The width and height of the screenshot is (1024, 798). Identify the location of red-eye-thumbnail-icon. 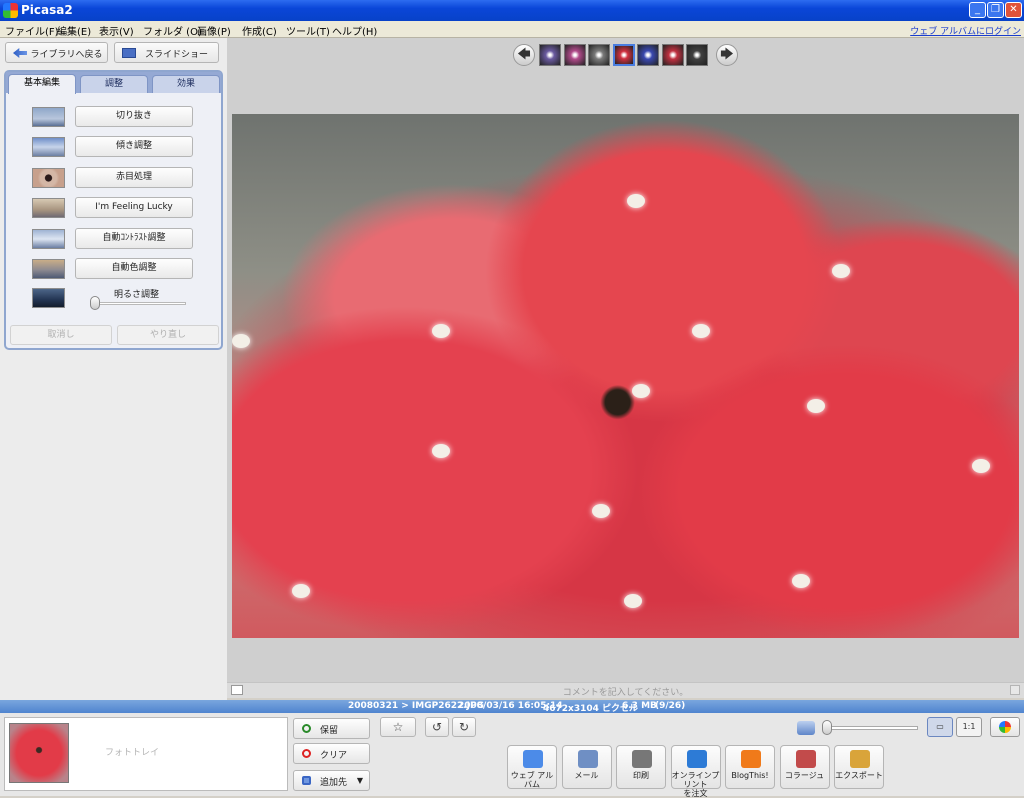
(48, 178).